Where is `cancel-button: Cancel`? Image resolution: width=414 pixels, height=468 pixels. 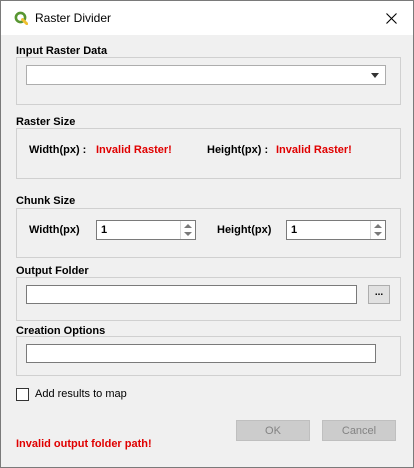
cancel-button: Cancel is located at coordinates (359, 430).